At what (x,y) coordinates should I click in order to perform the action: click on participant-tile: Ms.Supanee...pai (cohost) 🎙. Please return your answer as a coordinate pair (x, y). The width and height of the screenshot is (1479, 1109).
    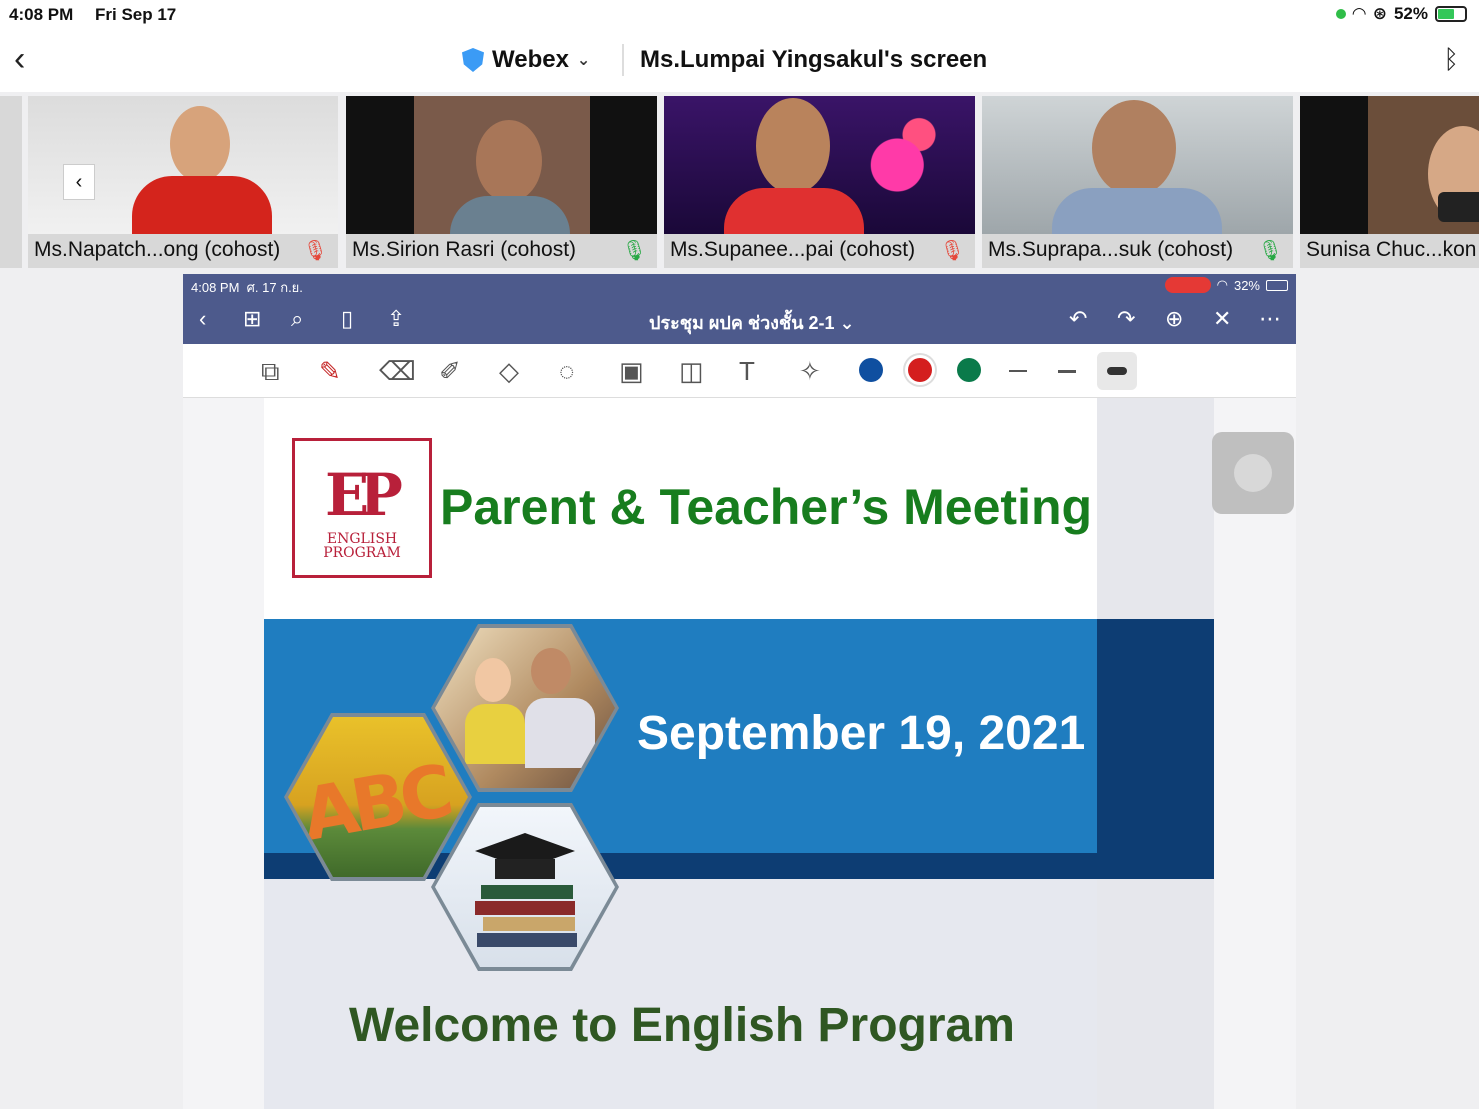
    Looking at the image, I should click on (819, 182).